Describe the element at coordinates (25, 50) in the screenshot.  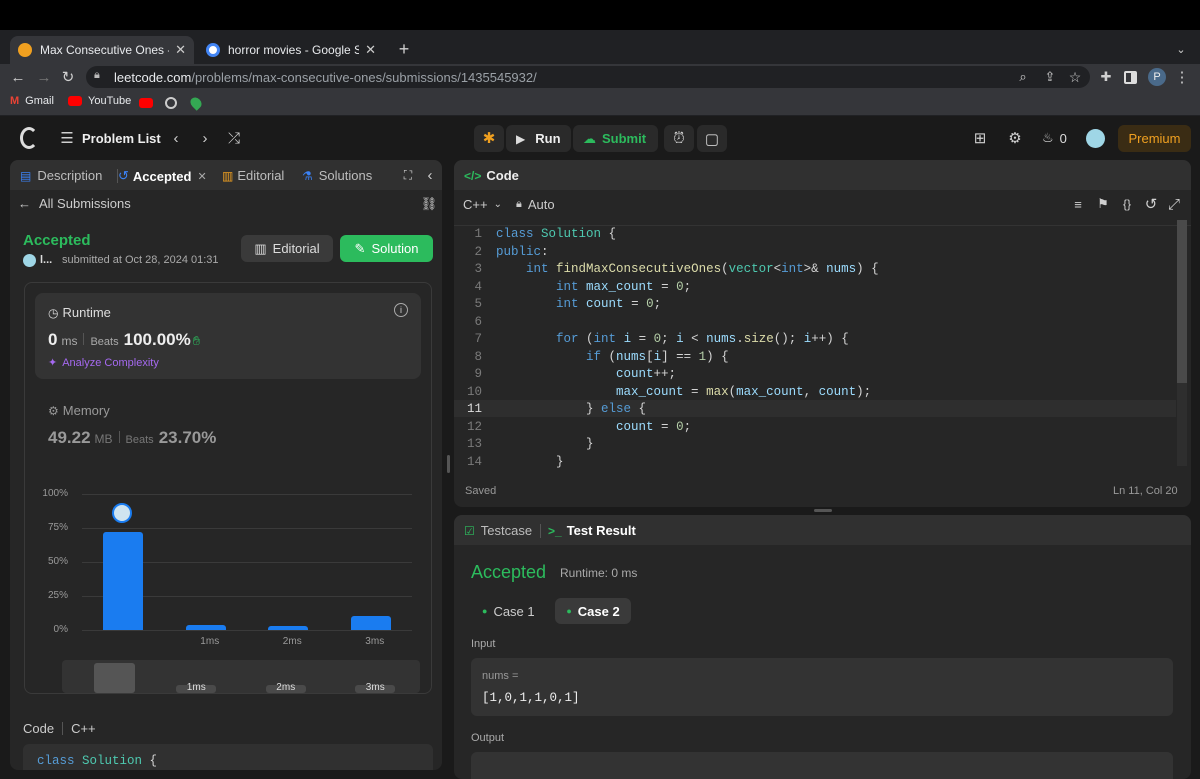
I see `leetcode-favicon-icon` at that location.